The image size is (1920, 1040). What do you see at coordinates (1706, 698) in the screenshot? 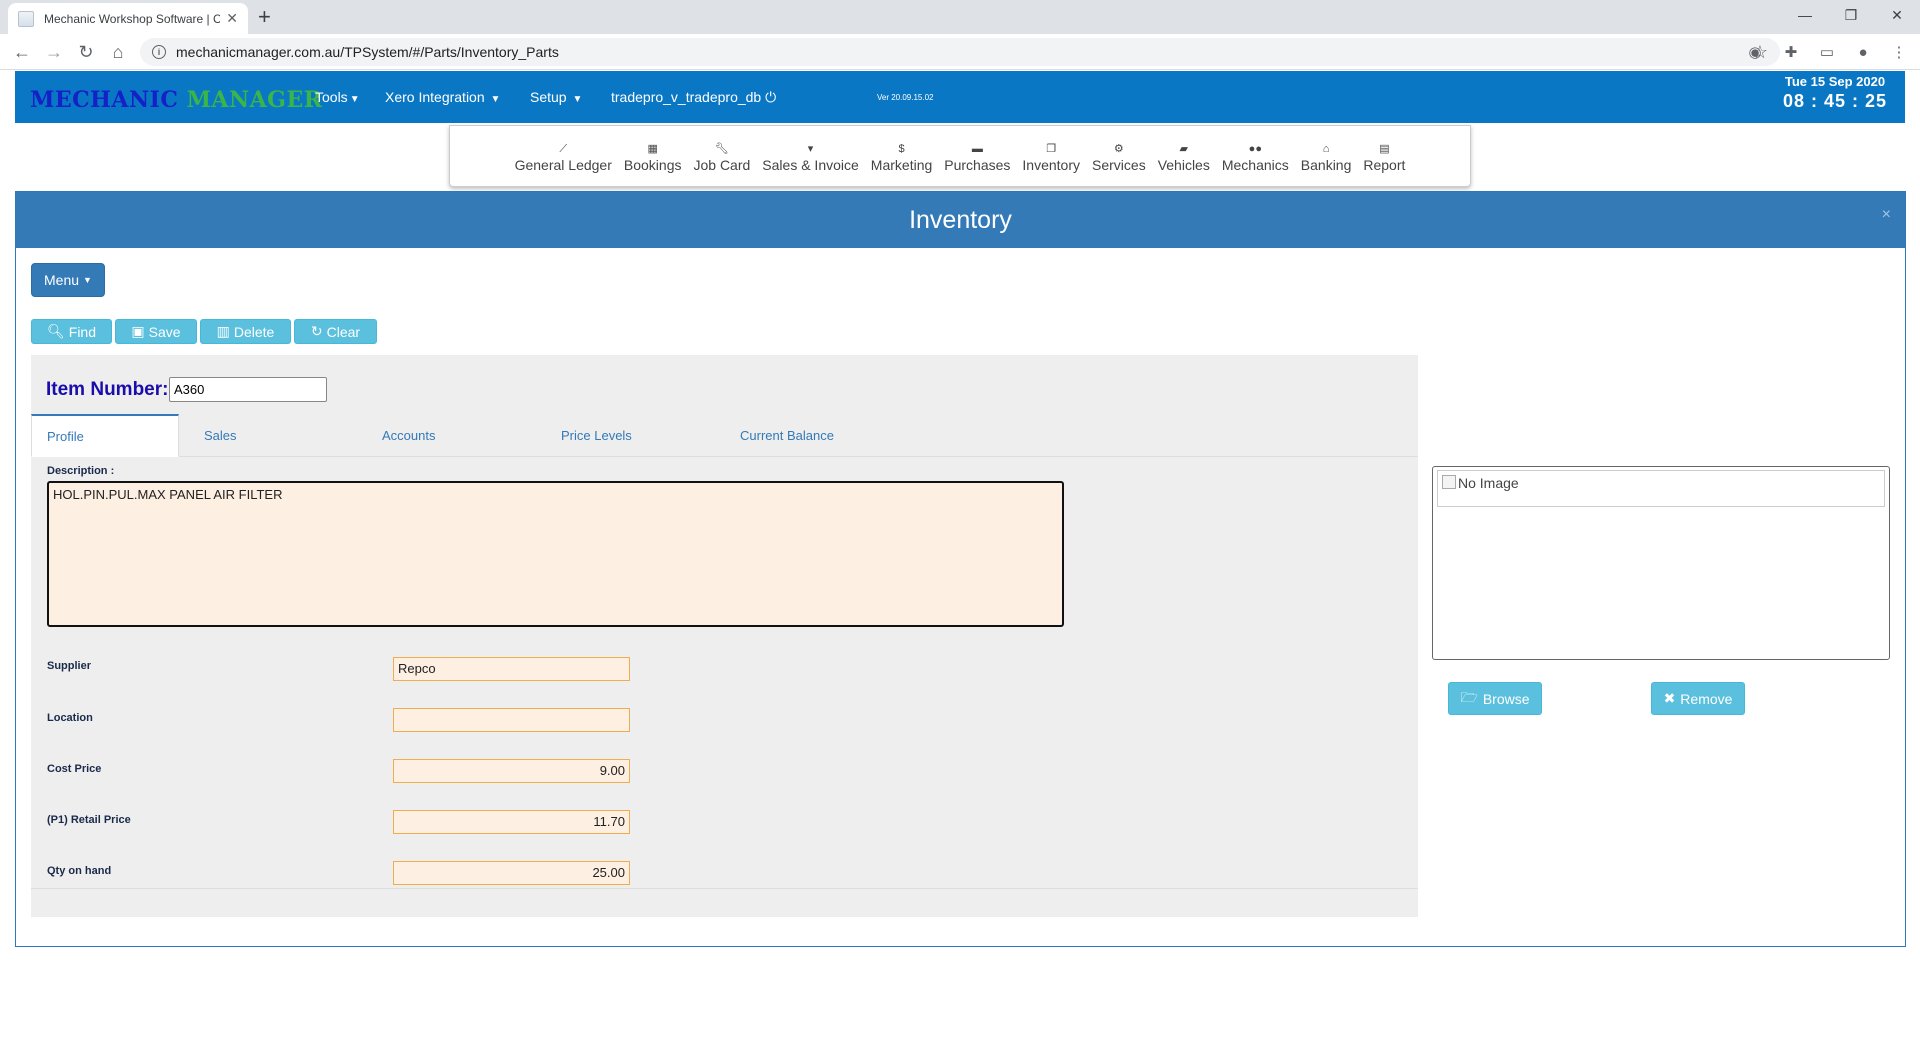
I see `remove-label: Remove` at bounding box center [1706, 698].